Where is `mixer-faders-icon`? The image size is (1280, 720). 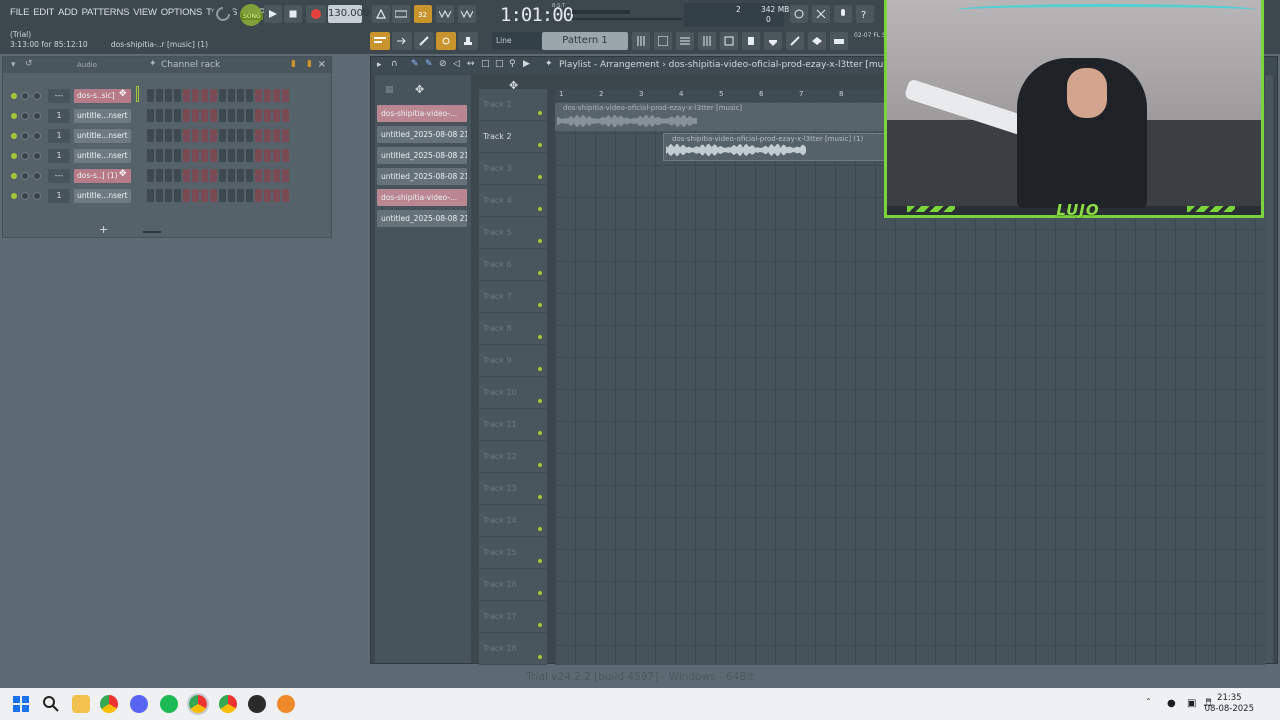 mixer-faders-icon is located at coordinates (707, 41).